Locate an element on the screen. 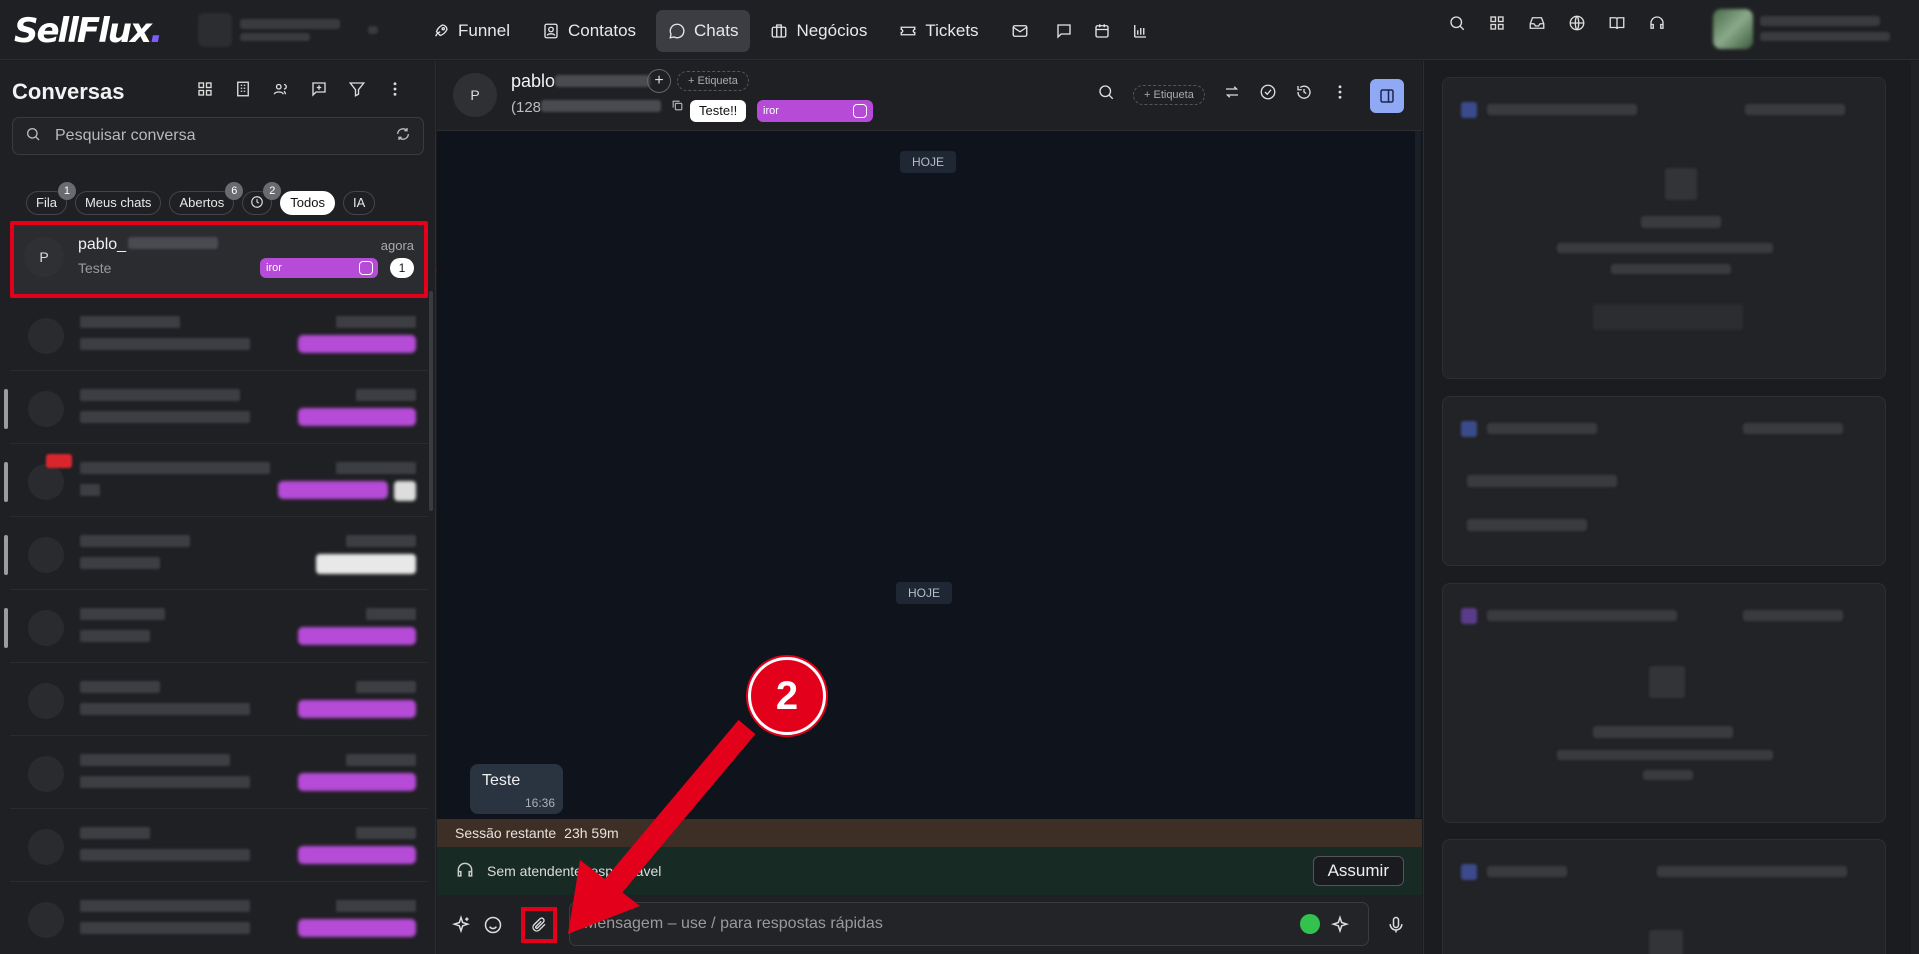 This screenshot has width=1919, height=954. nav-reports is located at coordinates (1140, 31).